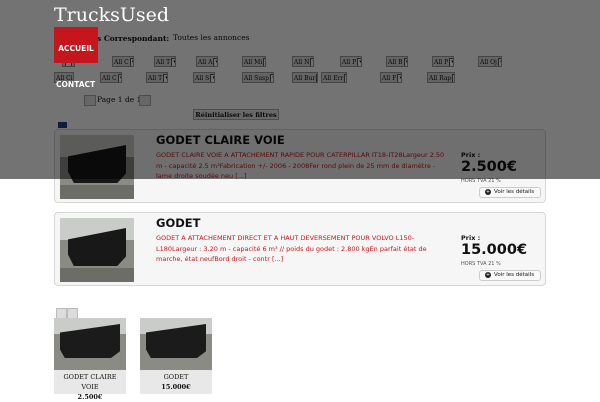 Image resolution: width=600 pixels, height=402 pixels. I want to click on thumbnail-caption: GODET CLAIRE VOIE 2.500€, so click(90, 385).